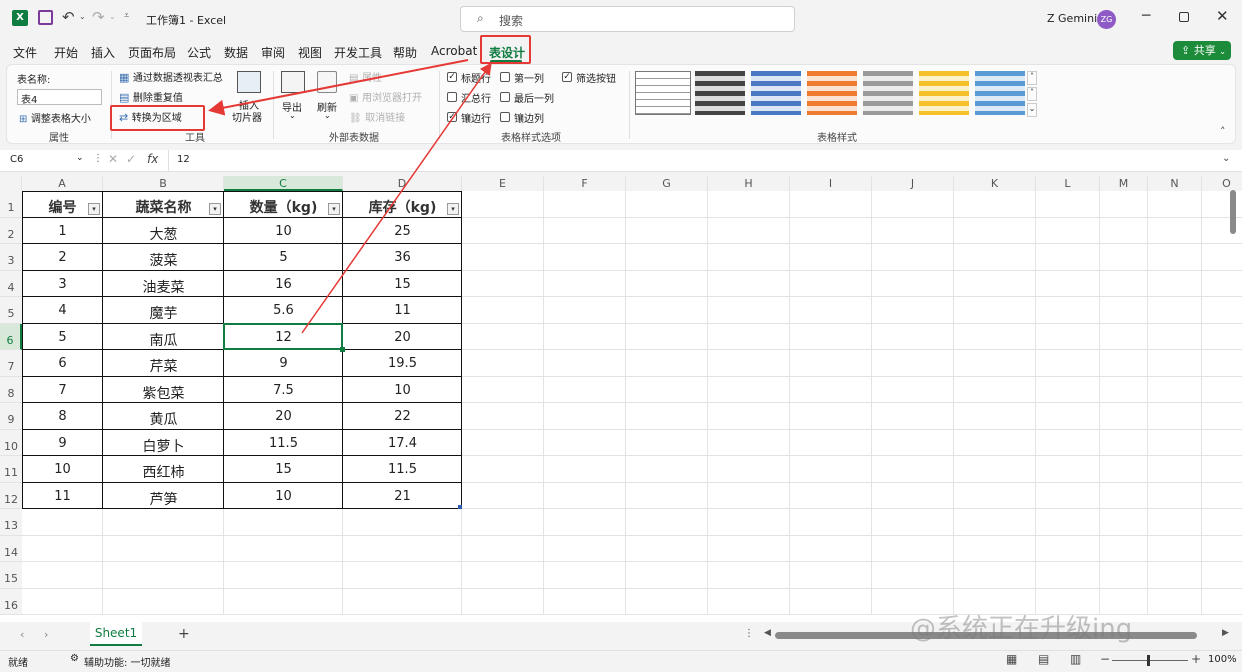 Image resolution: width=1242 pixels, height=672 pixels. What do you see at coordinates (163, 340) in the screenshot?
I see `table-cell: 南瓜` at bounding box center [163, 340].